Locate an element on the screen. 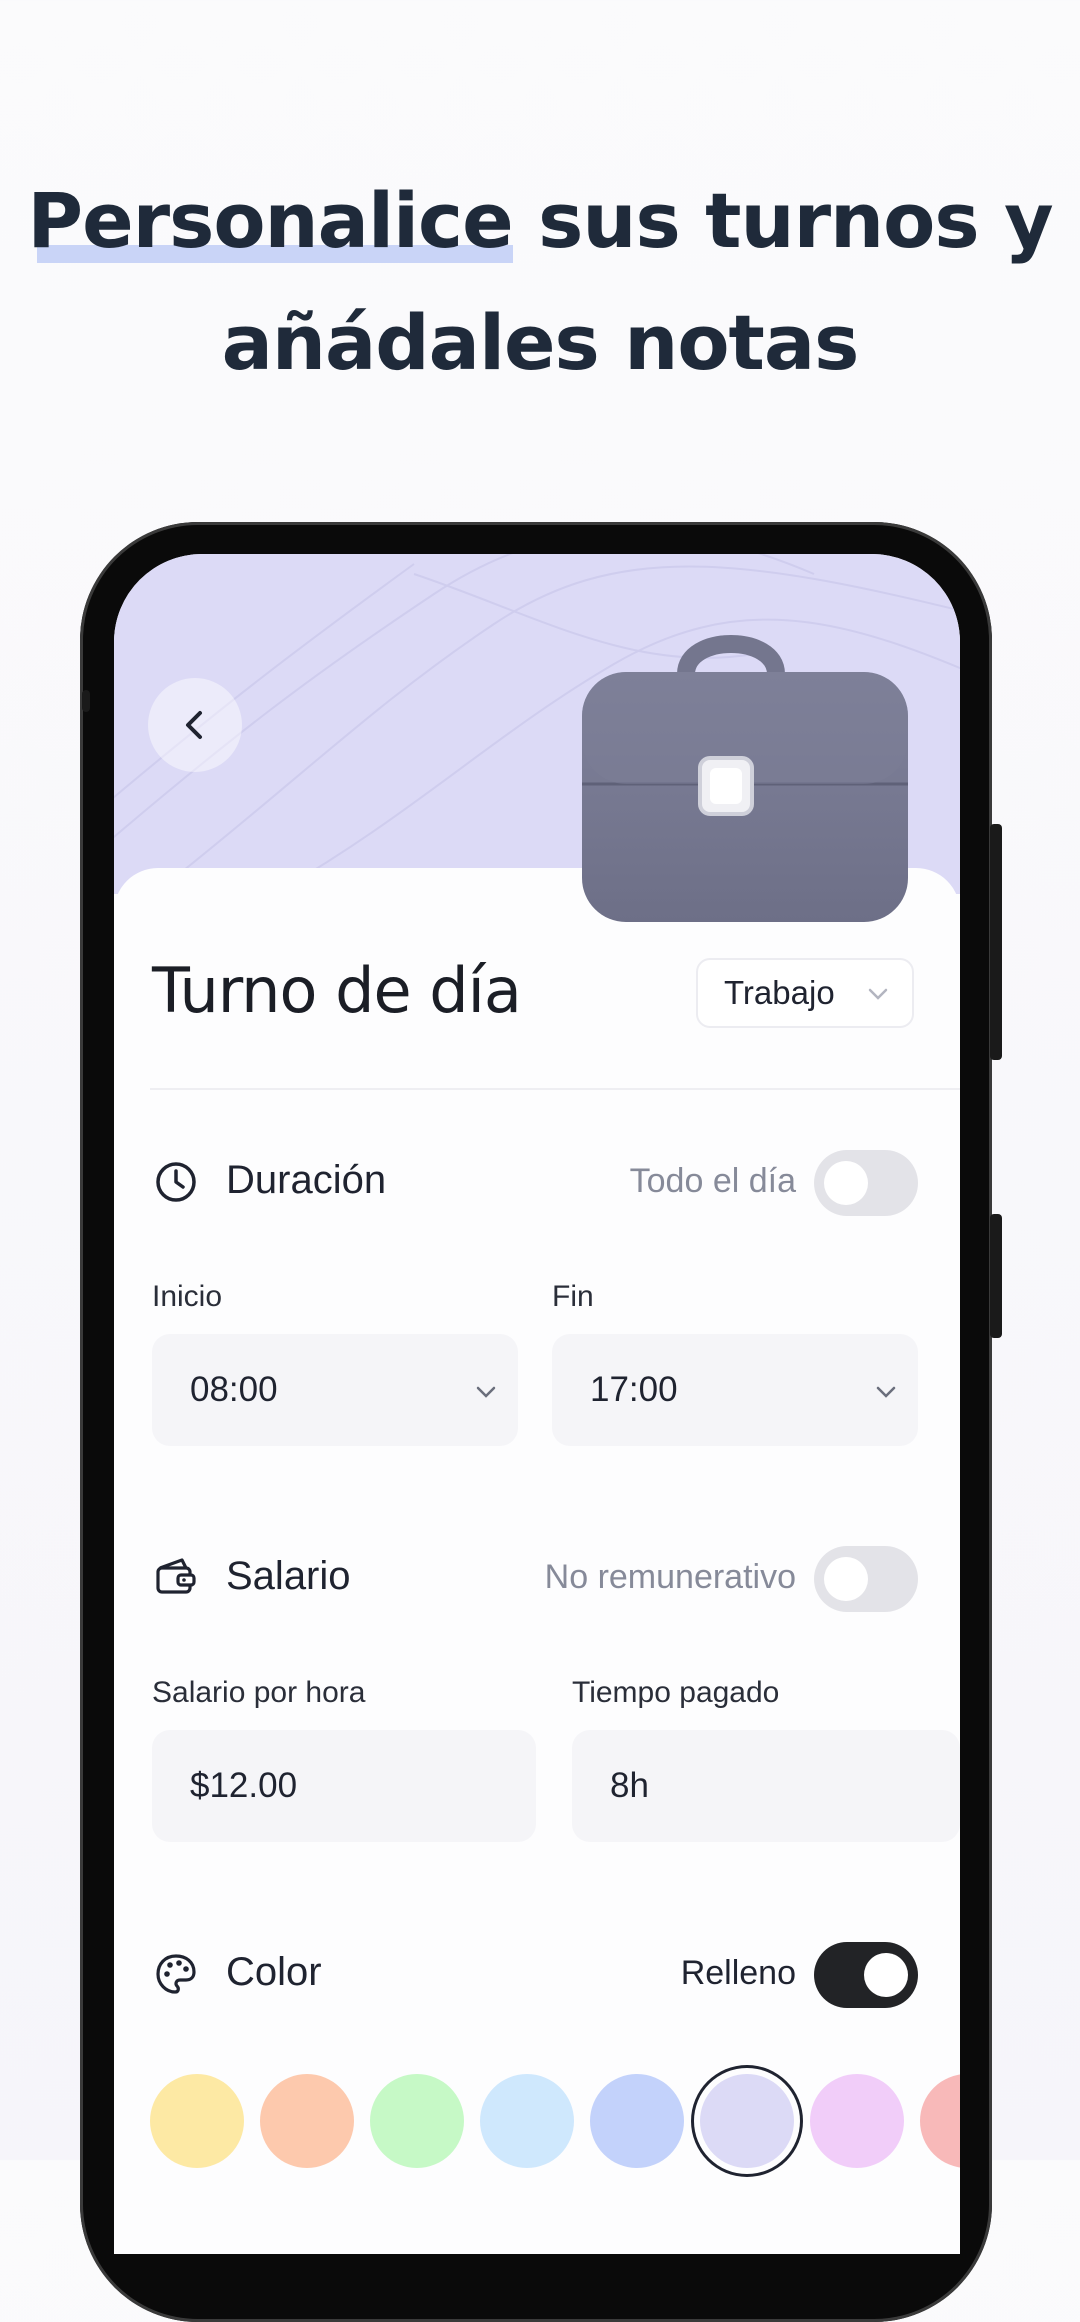 This screenshot has height=2322, width=1080. category-select: Trabajo is located at coordinates (805, 993).